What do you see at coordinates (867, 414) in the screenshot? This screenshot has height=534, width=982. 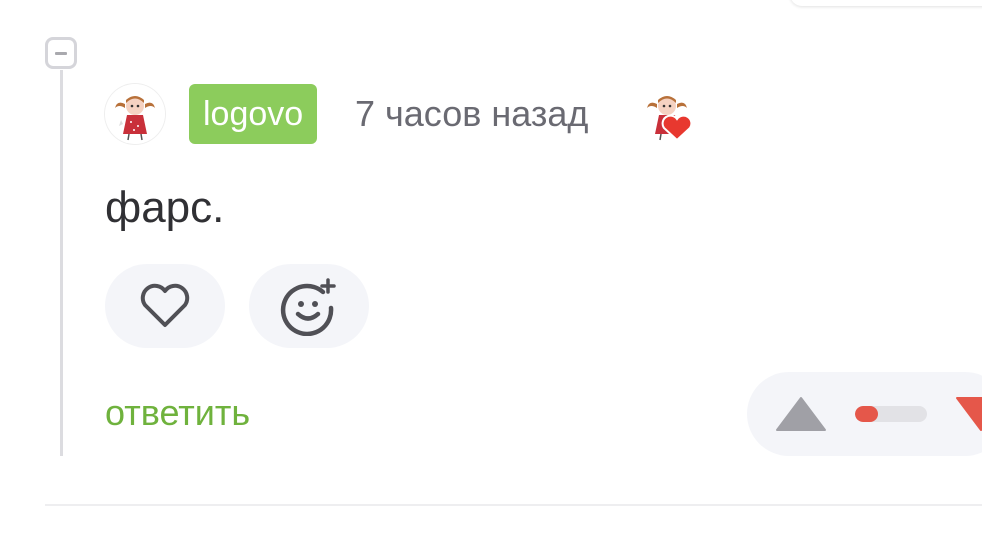 I see `rating-bar-negative-fill` at bounding box center [867, 414].